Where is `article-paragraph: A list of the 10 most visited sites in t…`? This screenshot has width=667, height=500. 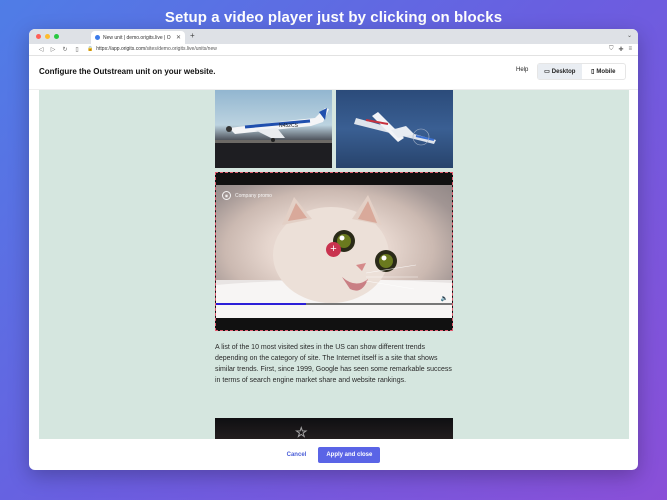 article-paragraph: A list of the 10 most visited sites in t… is located at coordinates (333, 364).